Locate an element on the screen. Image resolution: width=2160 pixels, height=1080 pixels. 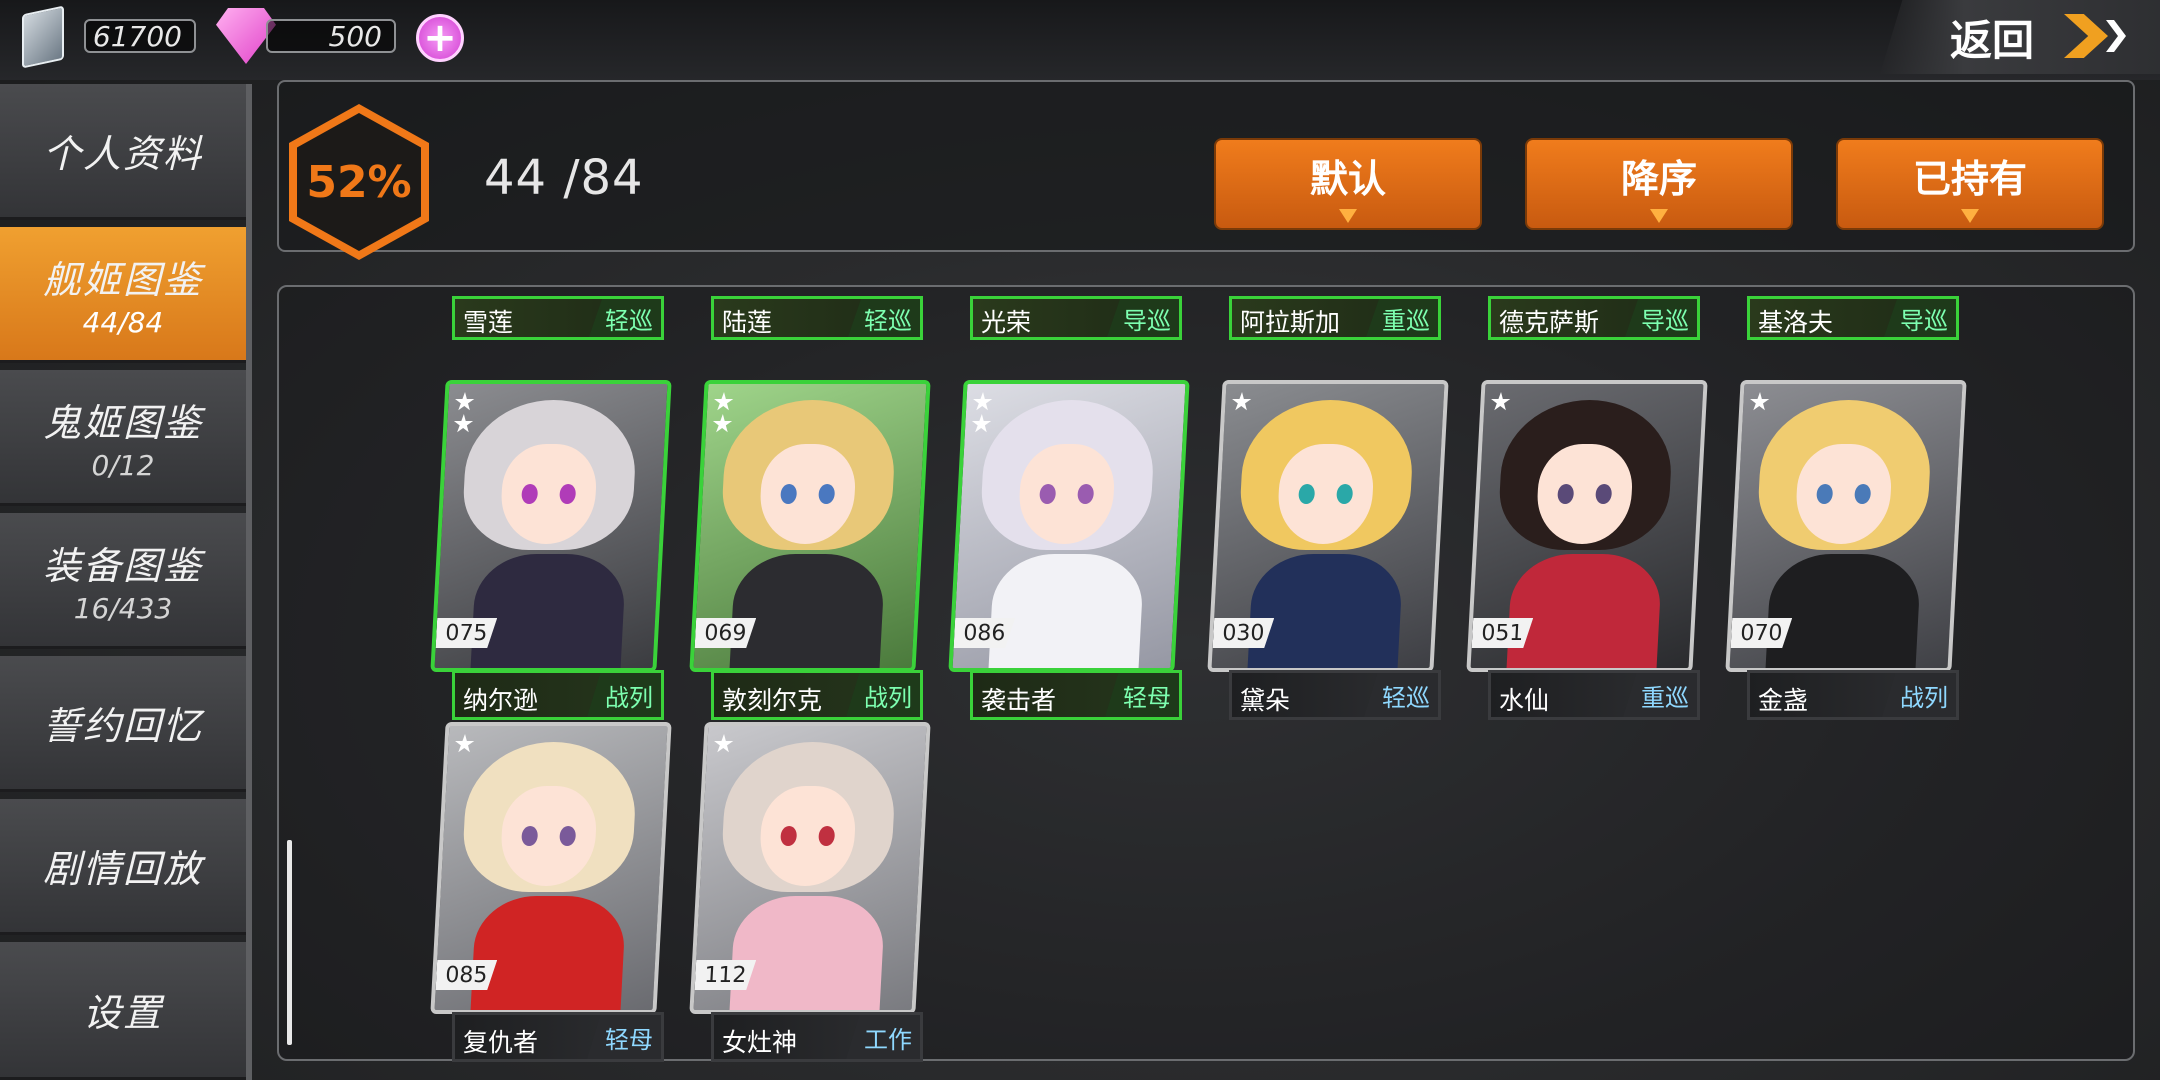
back-button: 返回 is located at coordinates (2020, 37).